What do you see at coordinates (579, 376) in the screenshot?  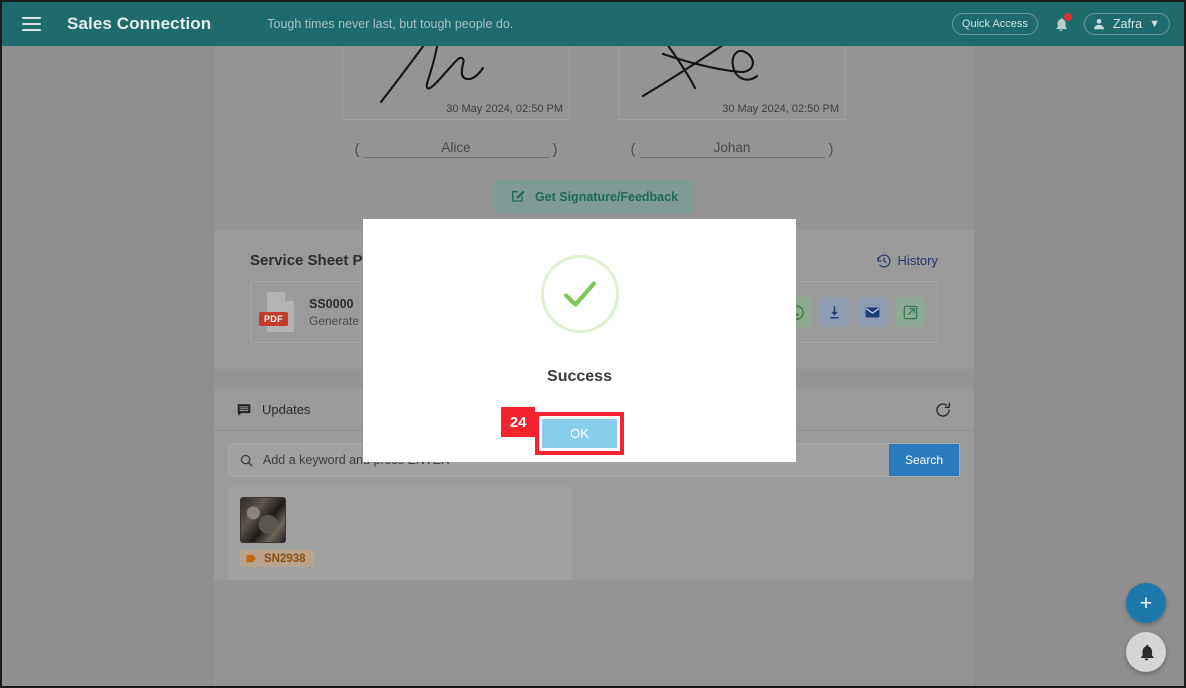 I see `modal-title: Success` at bounding box center [579, 376].